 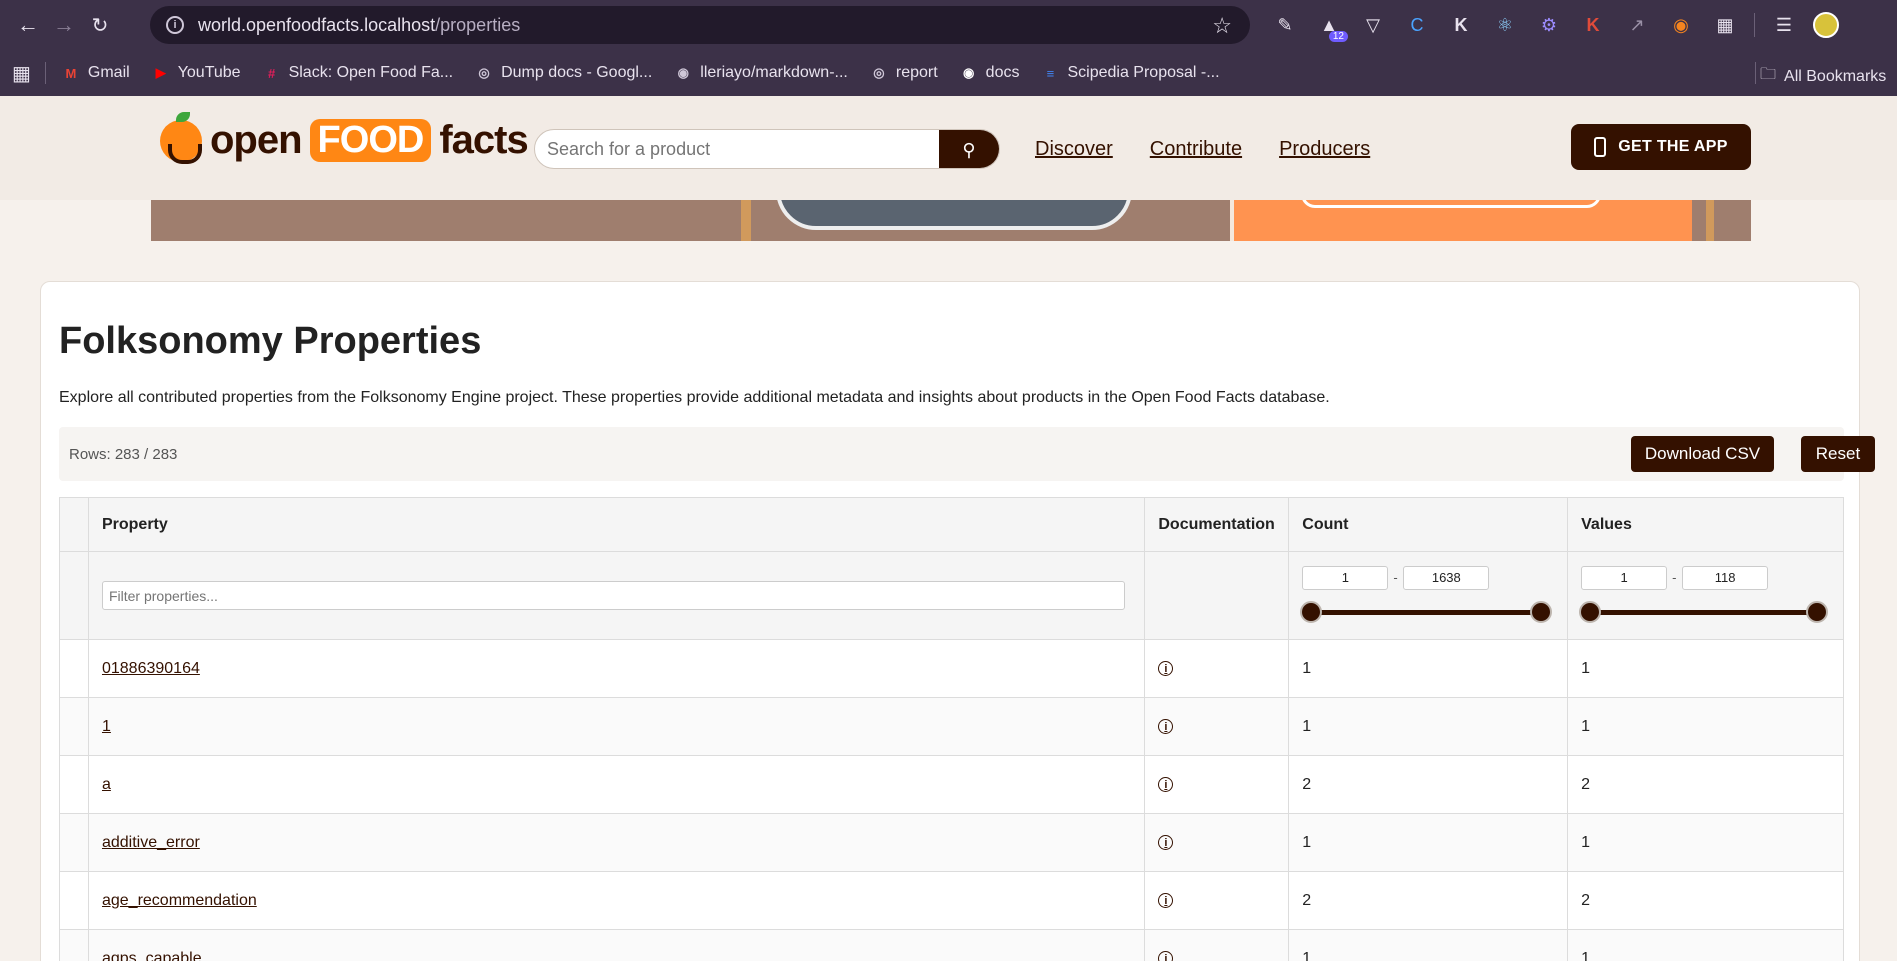 I want to click on all-bookmarks-button: 🗀 All Bookmarks, so click(x=1823, y=76).